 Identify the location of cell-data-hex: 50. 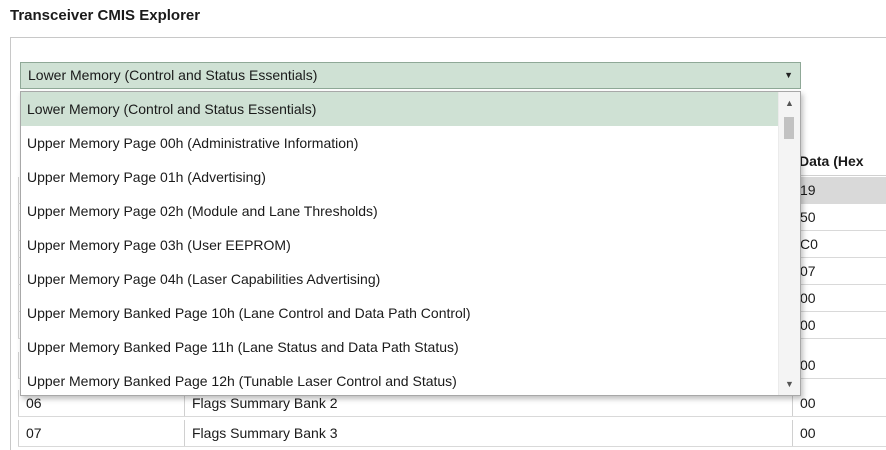
(839, 217).